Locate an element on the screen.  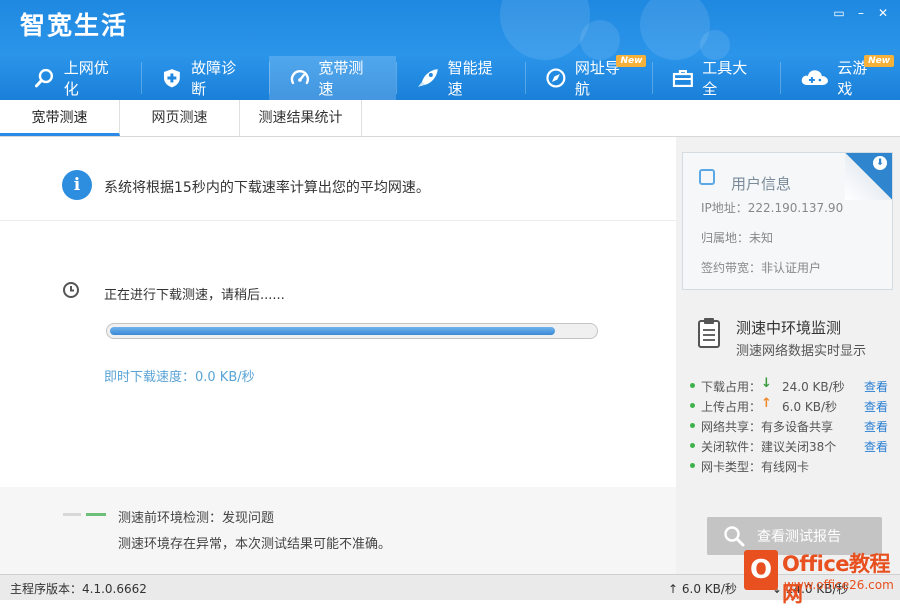
page-curl: ⬇ is located at coordinates (868, 176).